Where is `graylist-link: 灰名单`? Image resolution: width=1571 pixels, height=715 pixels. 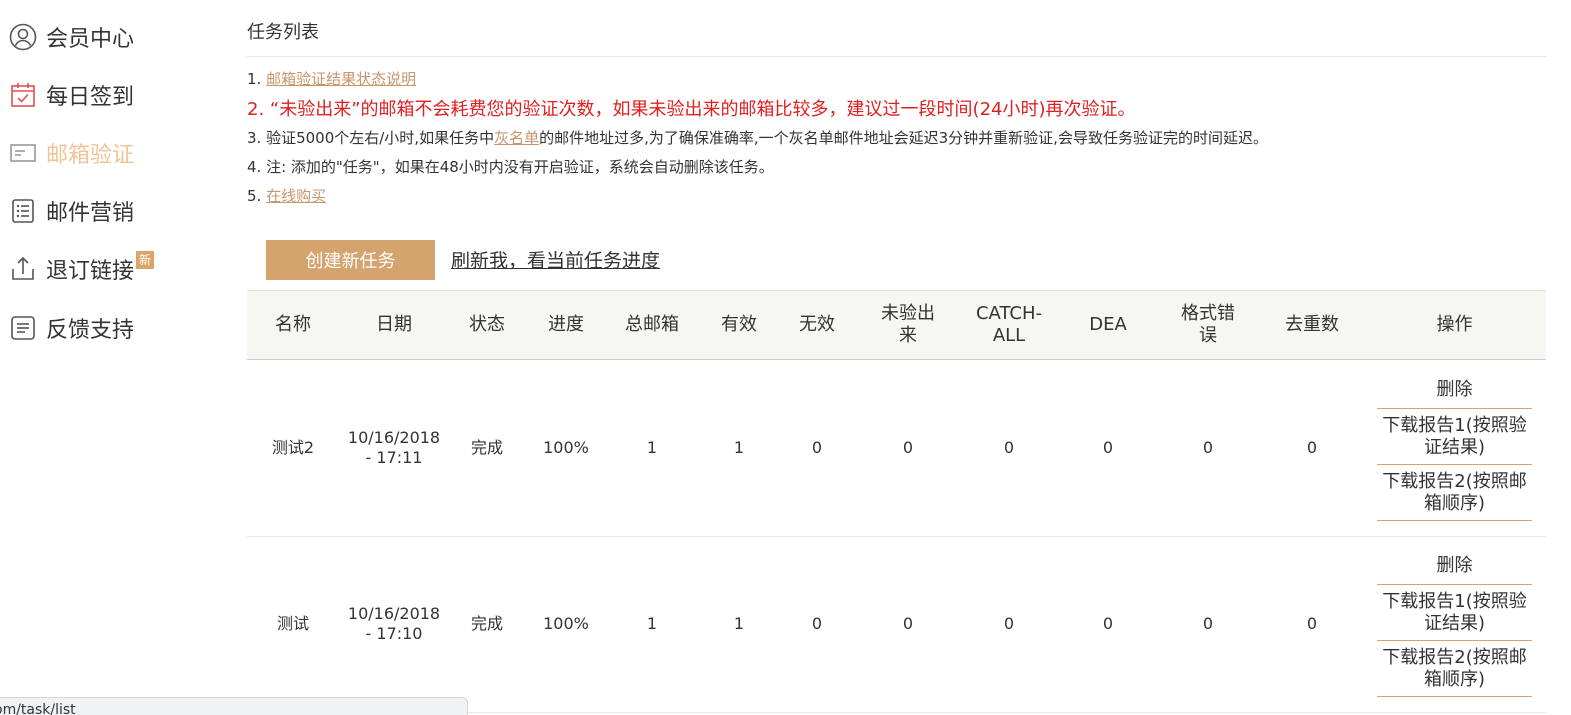 graylist-link: 灰名单 is located at coordinates (516, 138).